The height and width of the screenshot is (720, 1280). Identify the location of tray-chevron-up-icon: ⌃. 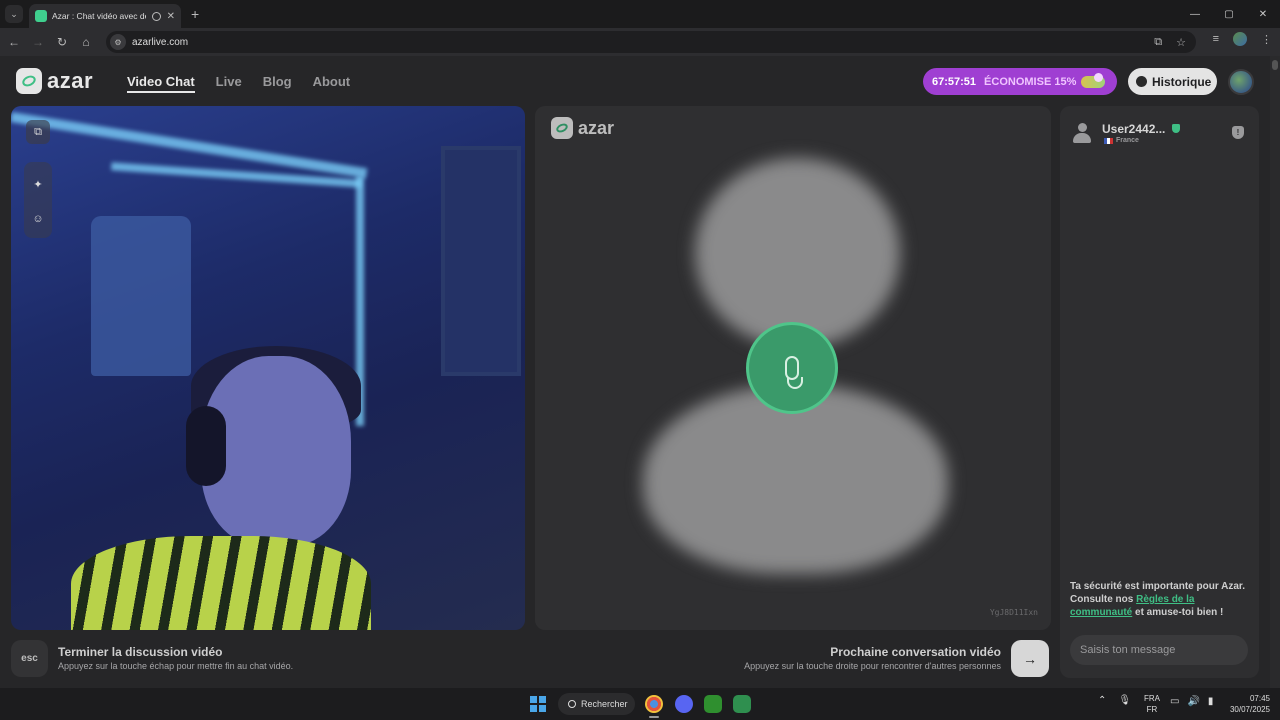
(1102, 700).